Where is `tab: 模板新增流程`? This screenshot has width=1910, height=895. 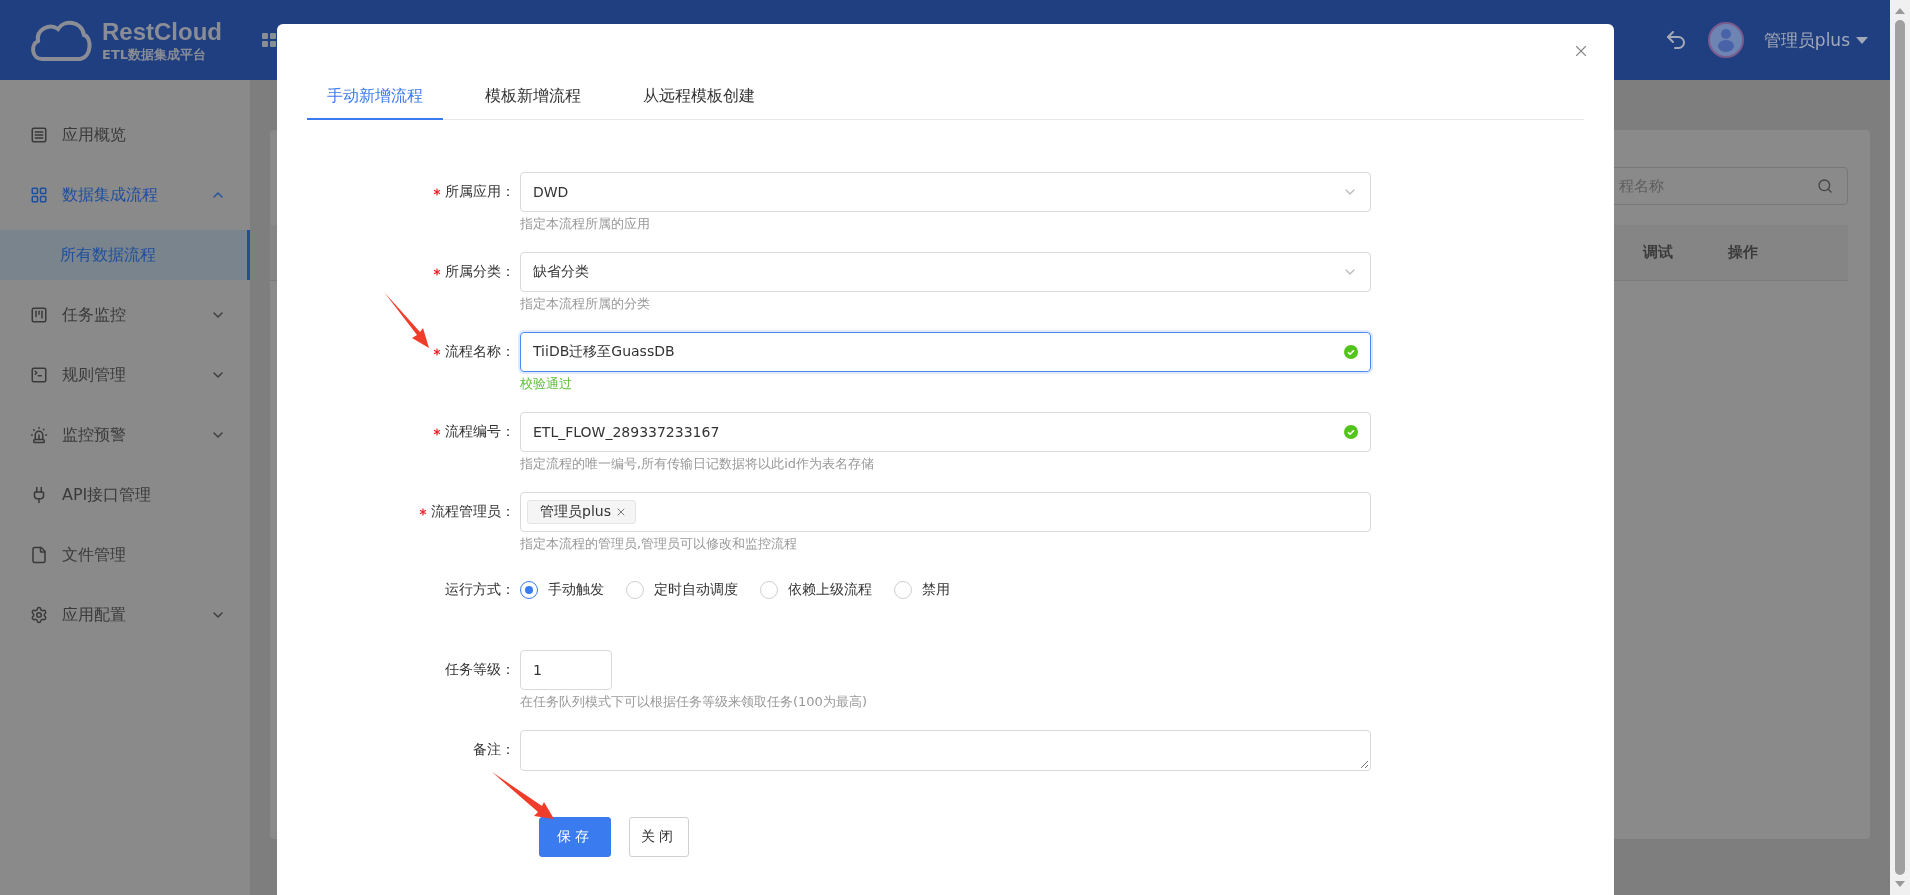 tab: 模板新增流程 is located at coordinates (533, 97).